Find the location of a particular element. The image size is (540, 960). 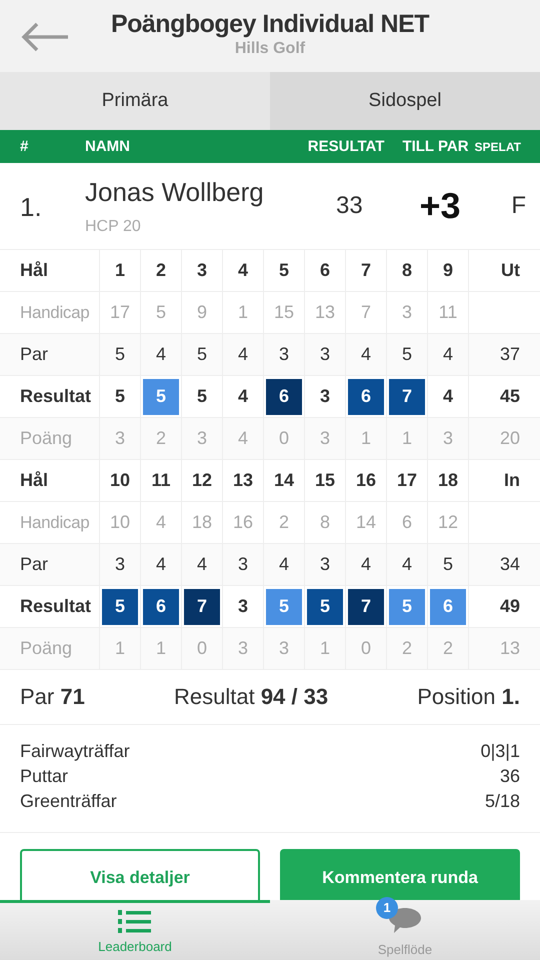

nav-tab: Leaderboard is located at coordinates (135, 930).